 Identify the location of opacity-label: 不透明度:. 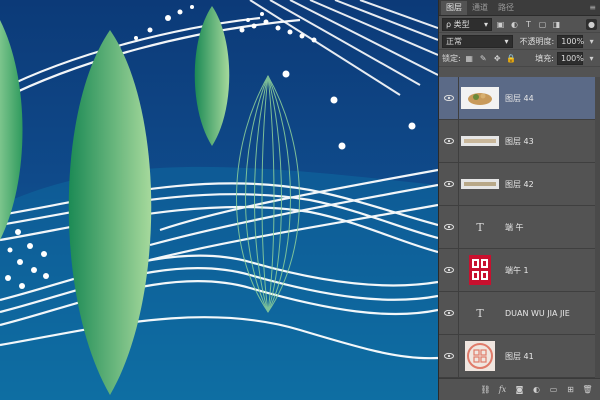
(537, 41).